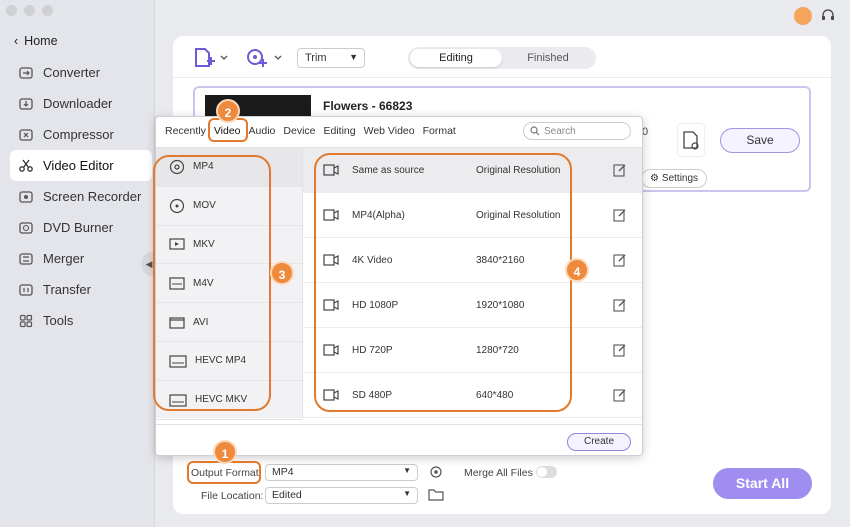  Describe the element at coordinates (26, 228) in the screenshot. I see `dvd-icon` at that location.